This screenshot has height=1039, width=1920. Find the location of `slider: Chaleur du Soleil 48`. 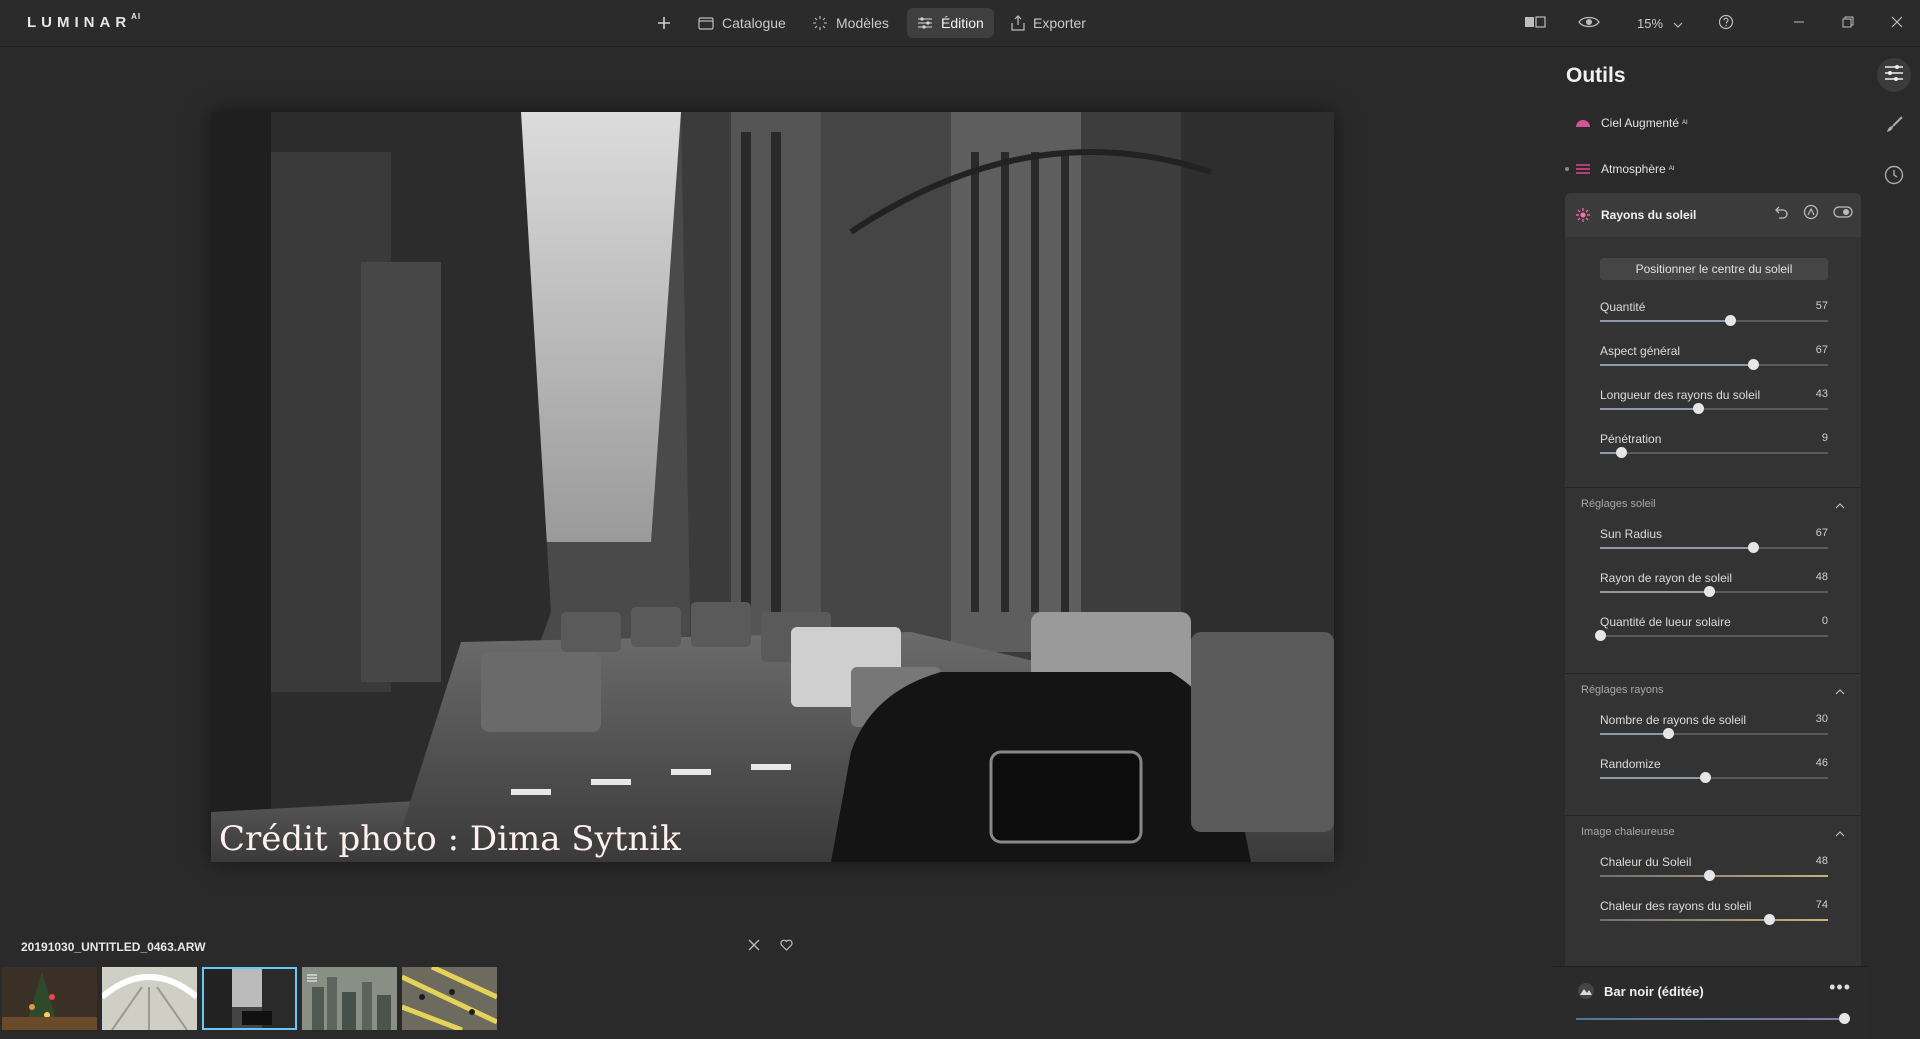

slider: Chaleur du Soleil 48 is located at coordinates (1714, 870).